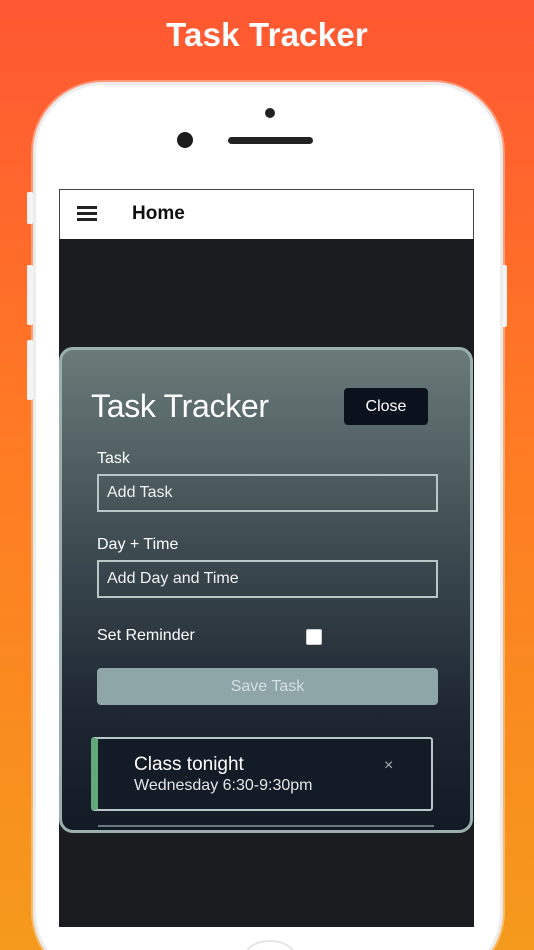 This screenshot has height=950, width=534. What do you see at coordinates (146, 635) in the screenshot?
I see `reminder-label: Set Reminder` at bounding box center [146, 635].